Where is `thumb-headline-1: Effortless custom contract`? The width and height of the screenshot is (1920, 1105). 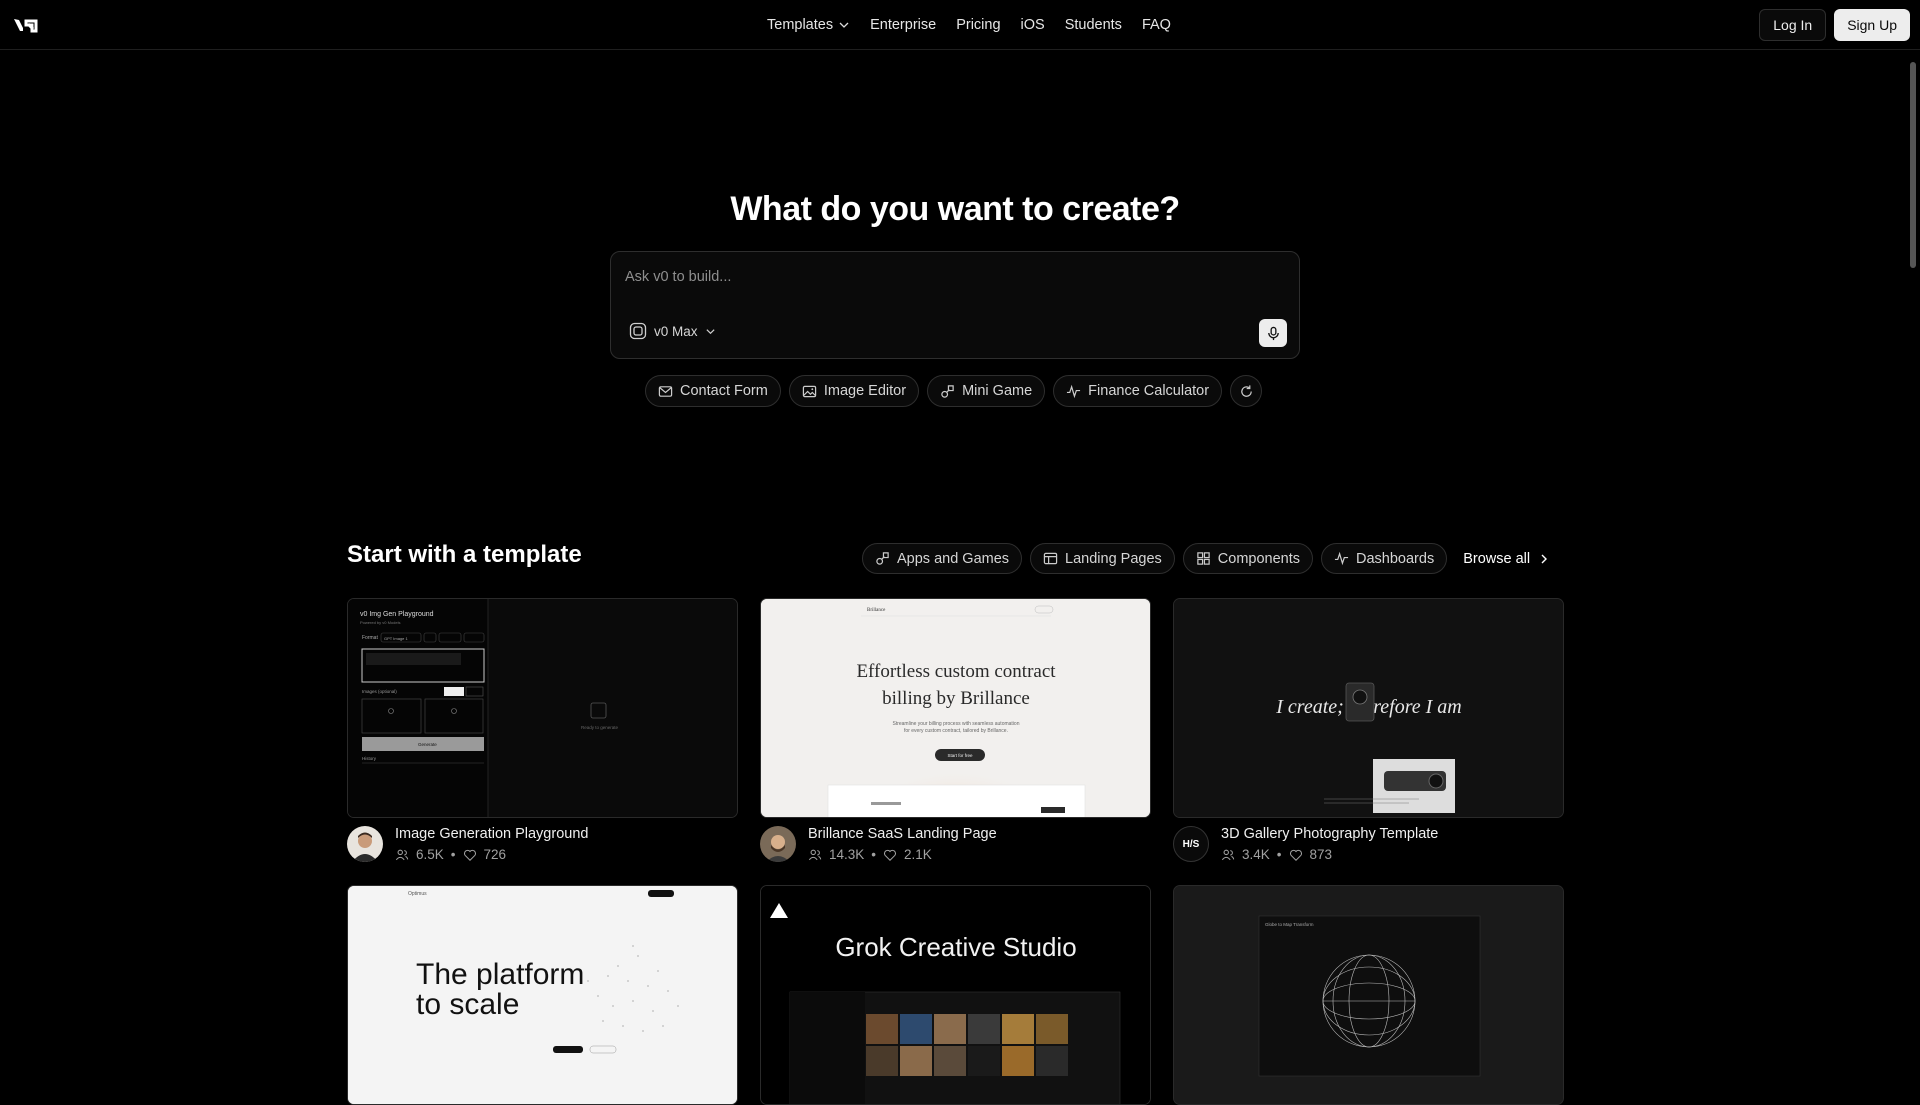 thumb-headline-1: Effortless custom contract is located at coordinates (956, 671).